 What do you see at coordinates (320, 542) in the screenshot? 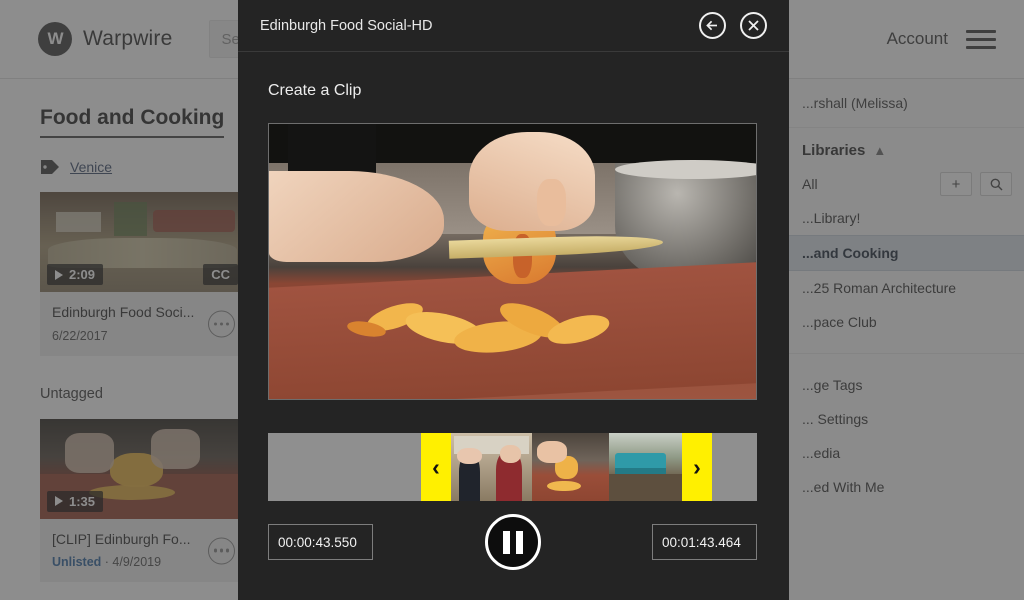
I see `clip-start-time-input: 00:00:43.550` at bounding box center [320, 542].